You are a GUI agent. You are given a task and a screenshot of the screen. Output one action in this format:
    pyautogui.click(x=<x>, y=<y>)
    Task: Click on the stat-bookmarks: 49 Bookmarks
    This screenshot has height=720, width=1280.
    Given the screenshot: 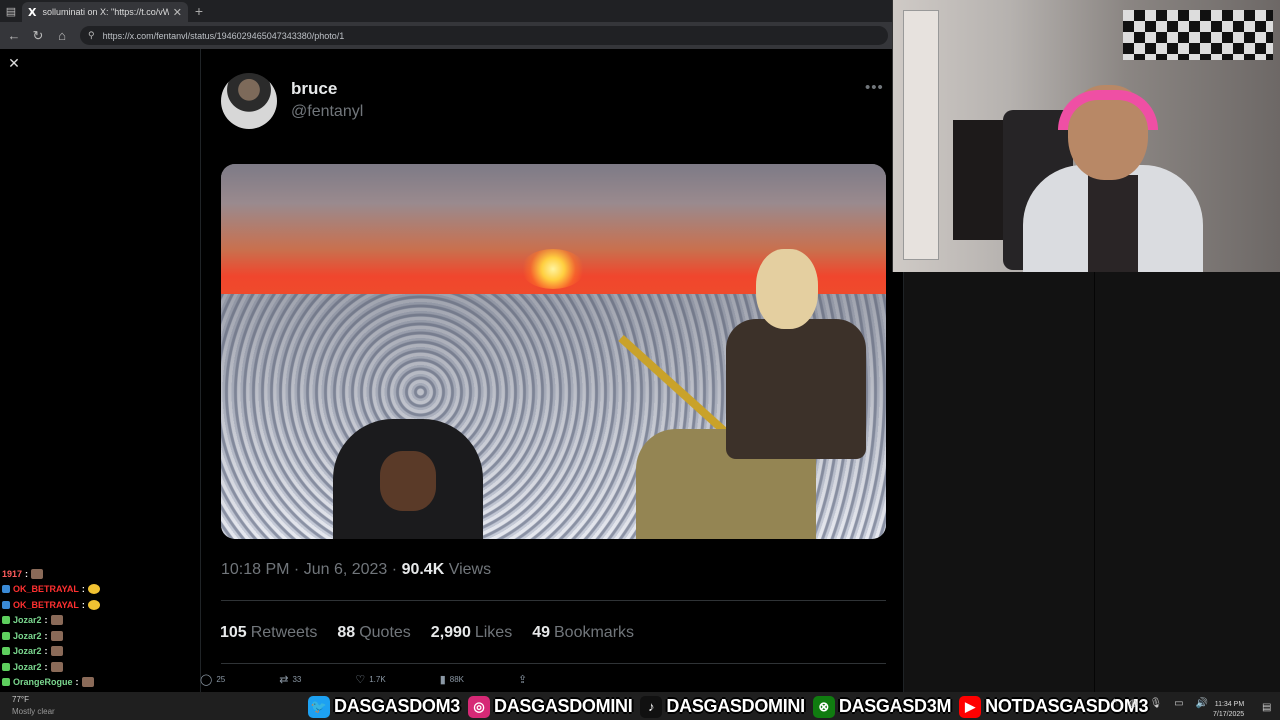 What is the action you would take?
    pyautogui.click(x=583, y=633)
    